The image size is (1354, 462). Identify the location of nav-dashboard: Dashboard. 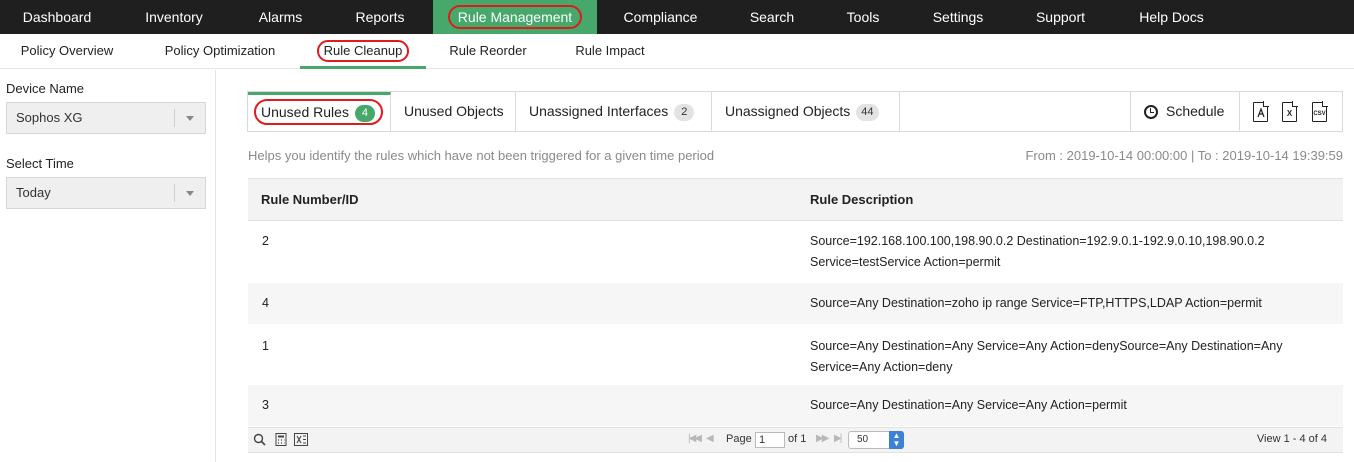
(57, 17).